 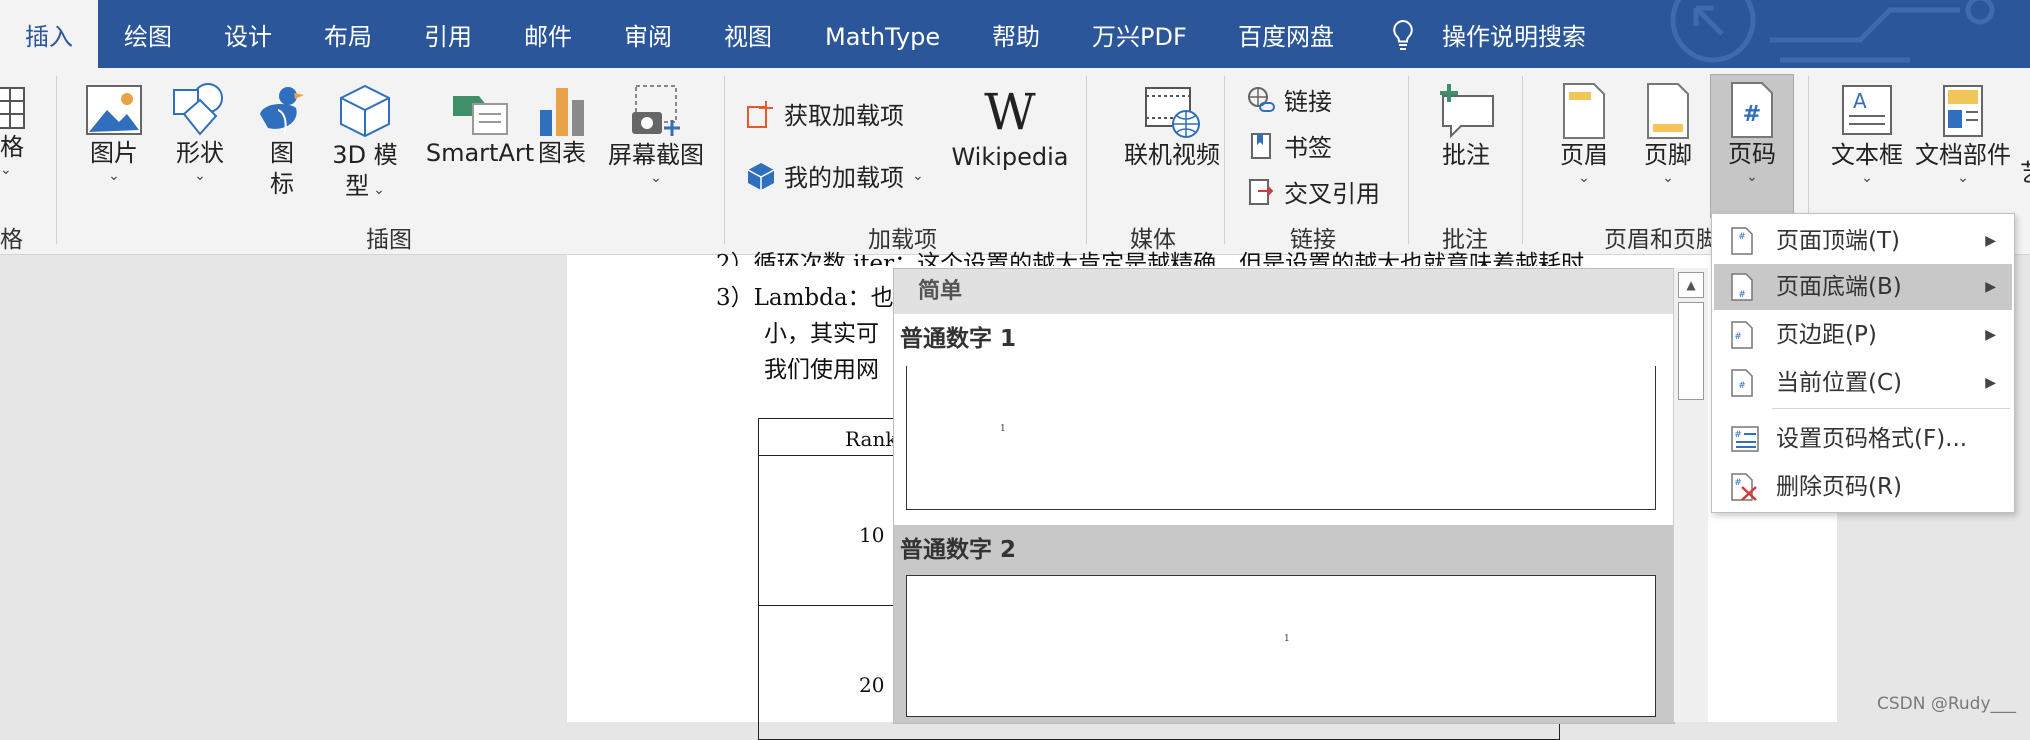 What do you see at coordinates (1867, 155) in the screenshot?
I see `textbox-label: 文本框` at bounding box center [1867, 155].